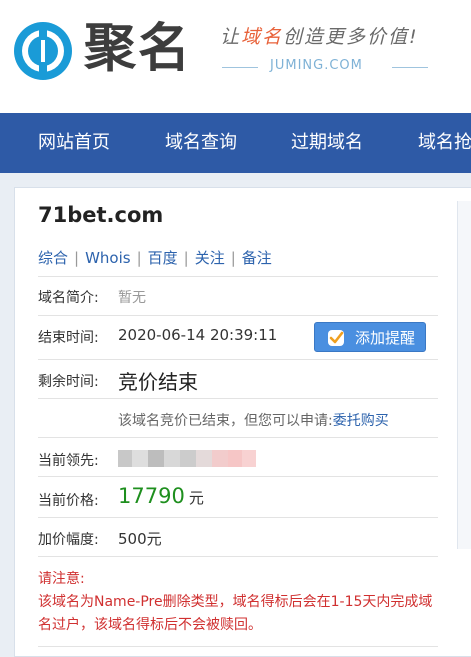  I want to click on domain-links: 综合 | Whois | 百度 | 关注 | 备注, so click(155, 257).